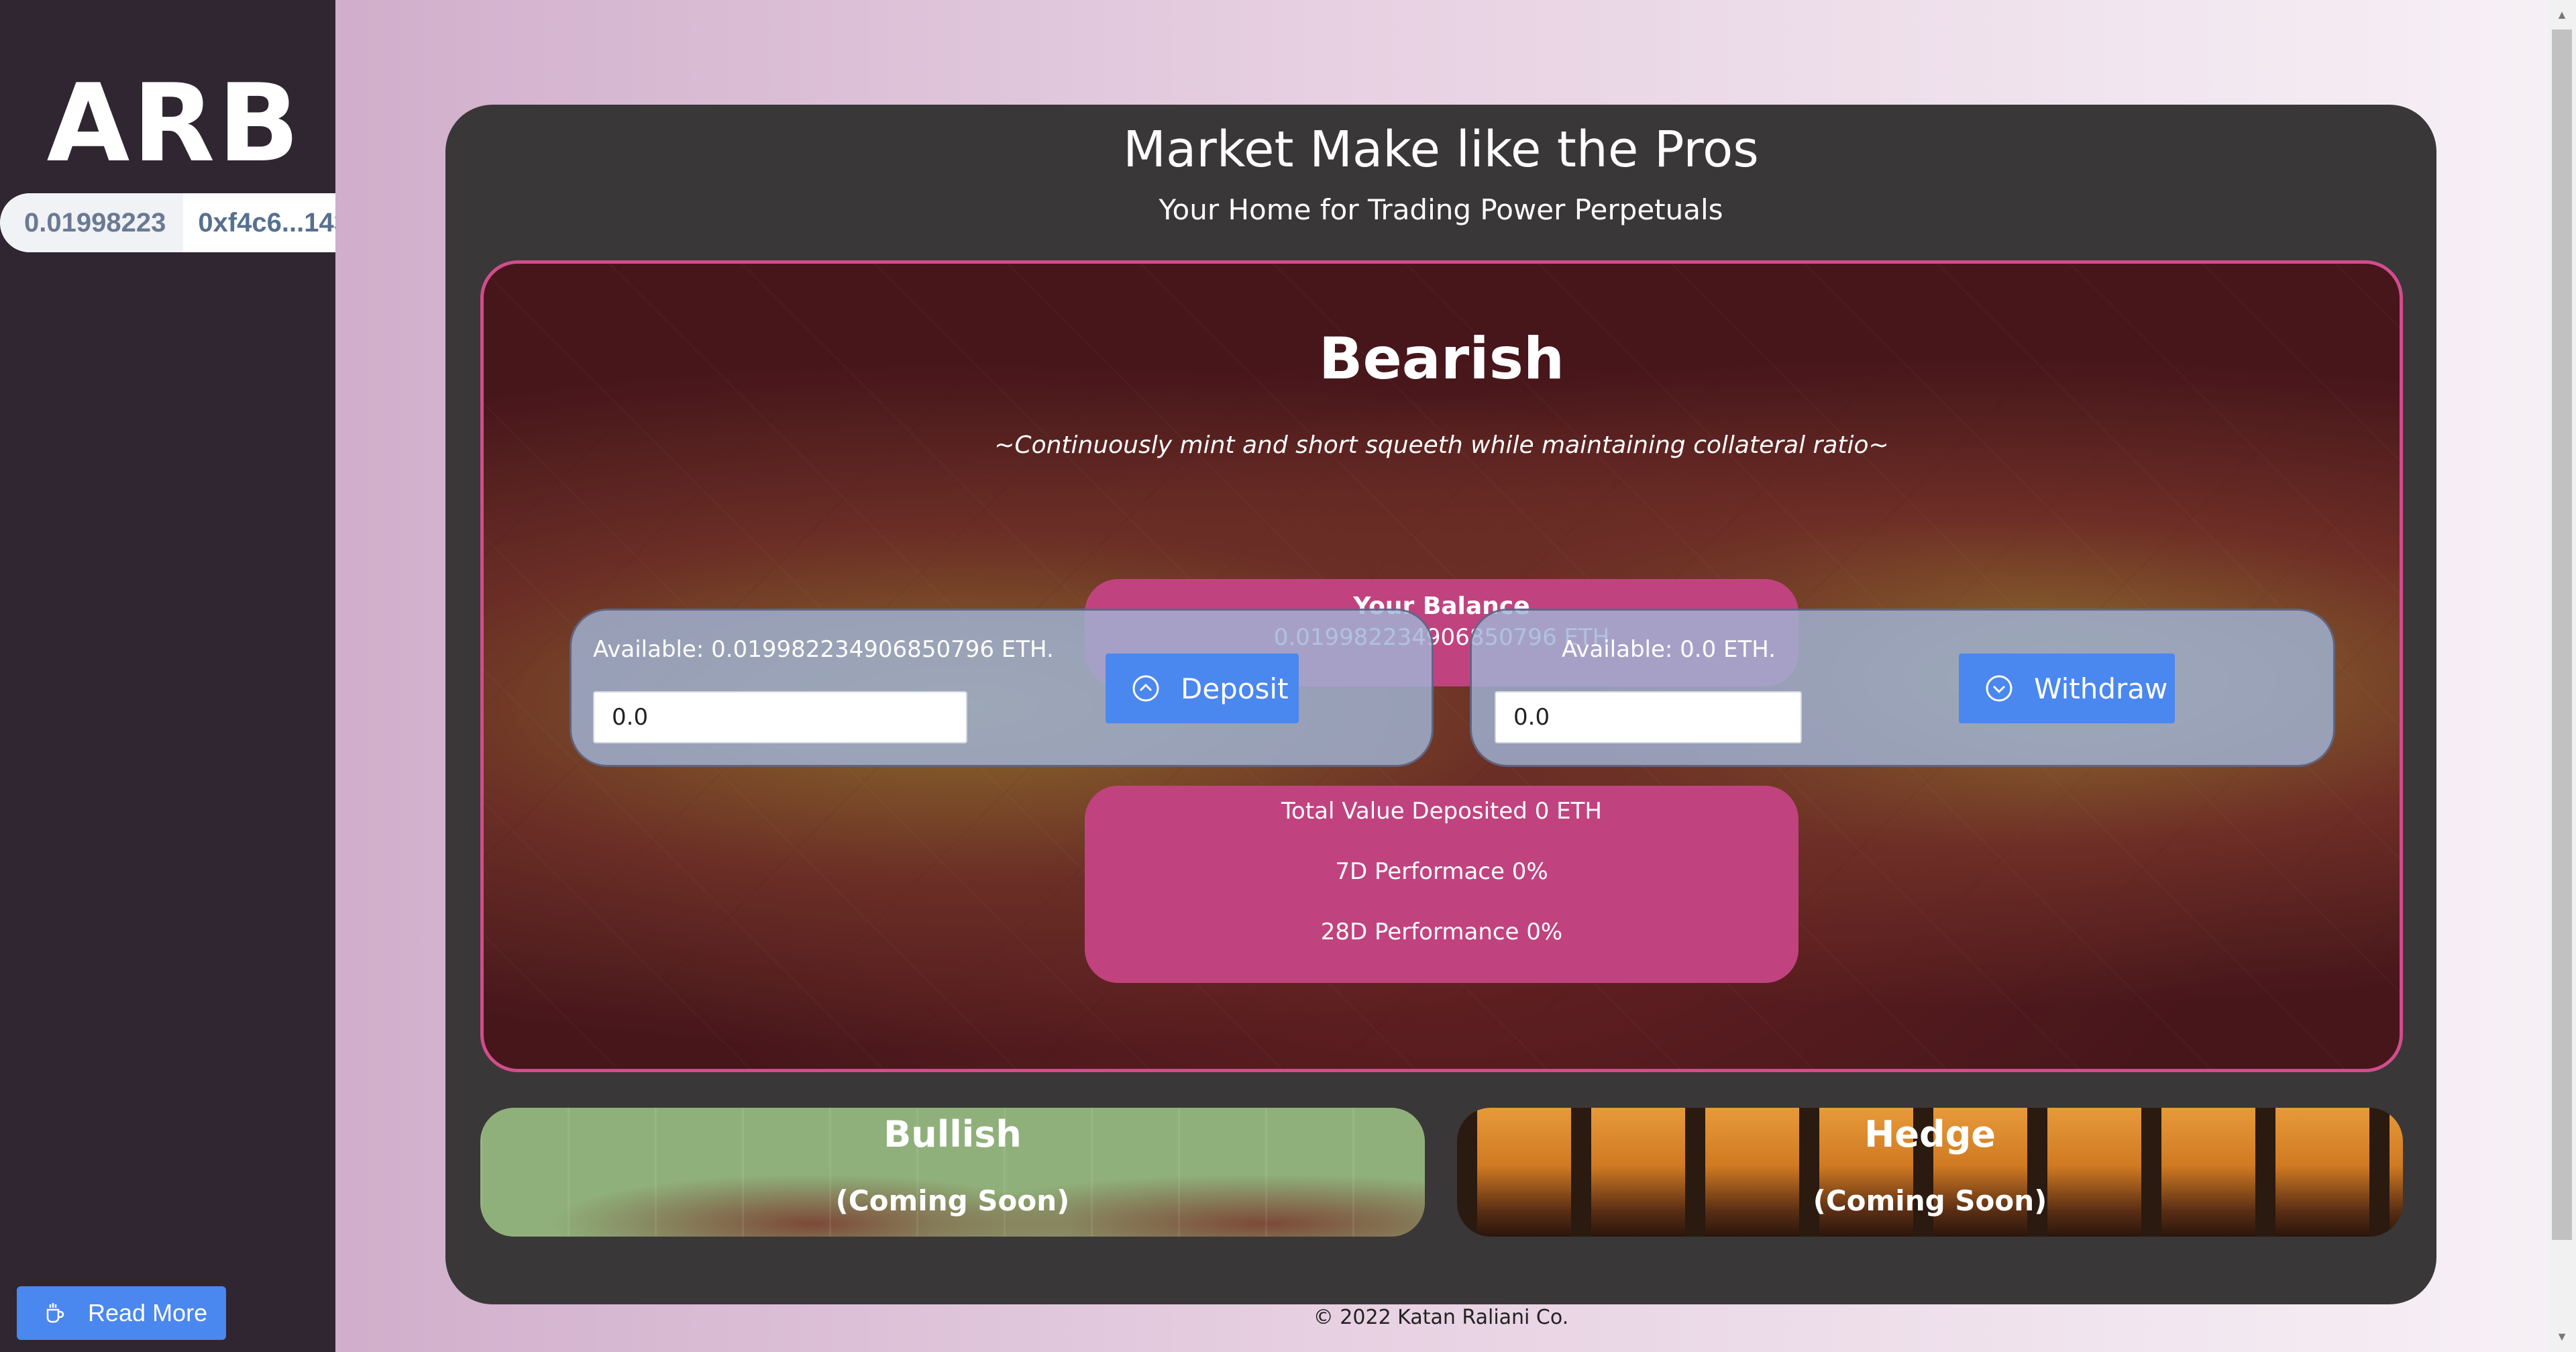 The height and width of the screenshot is (1352, 2576). What do you see at coordinates (780, 717) in the screenshot?
I see `deposit-amount-input: 0.0` at bounding box center [780, 717].